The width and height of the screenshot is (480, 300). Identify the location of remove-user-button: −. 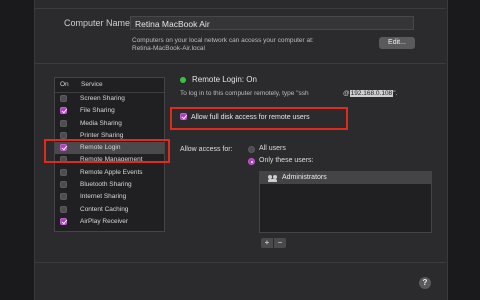
(280, 243).